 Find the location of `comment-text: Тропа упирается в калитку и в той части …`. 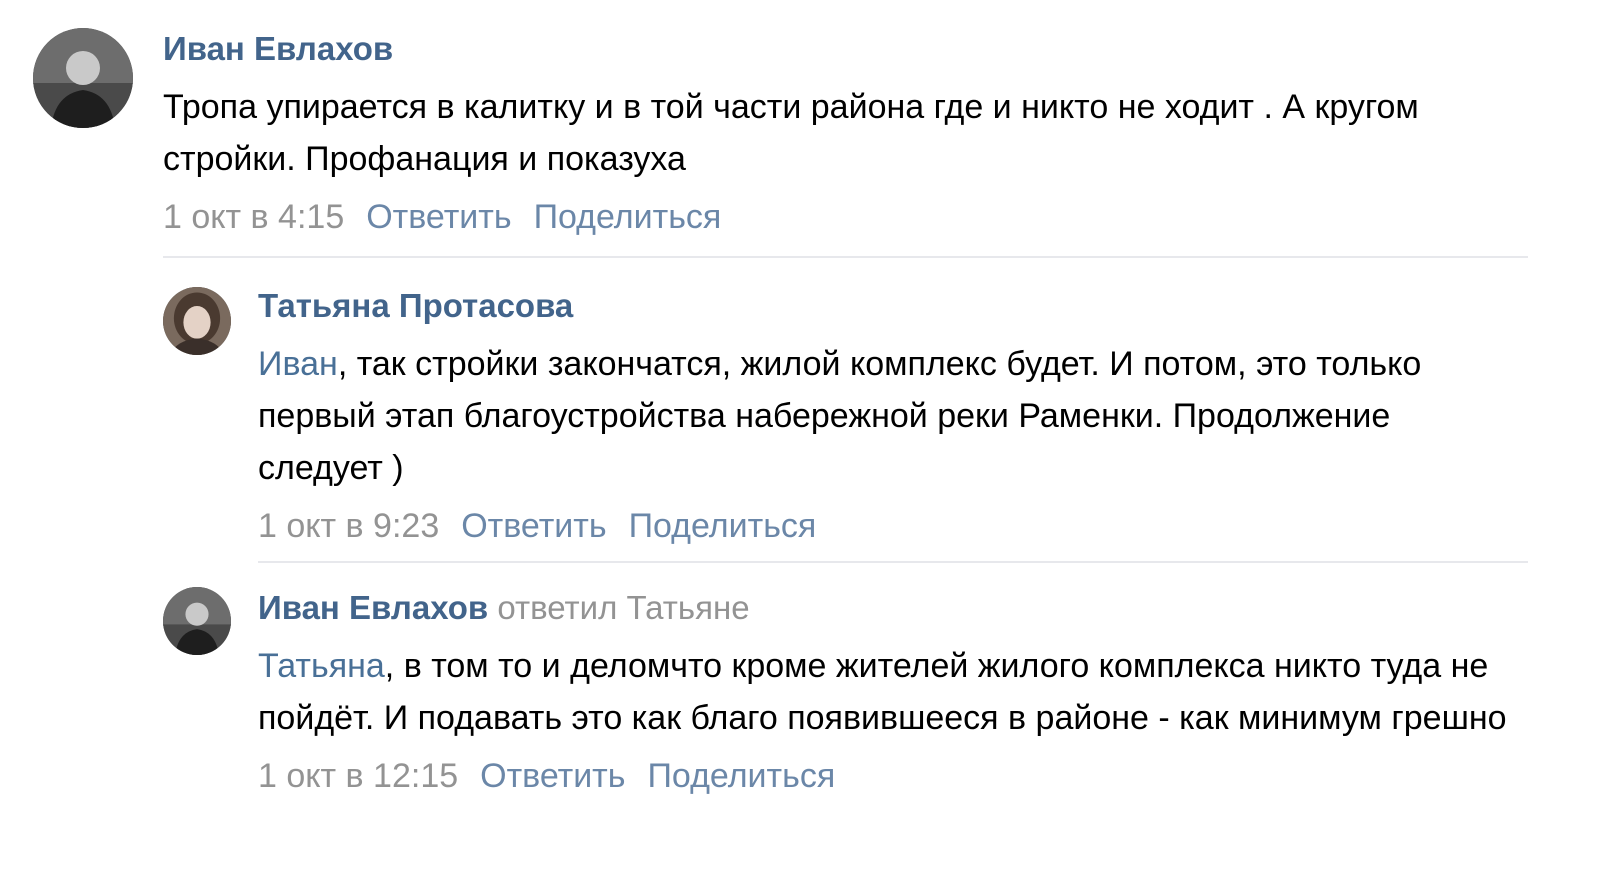

comment-text: Тропа упирается в калитку и в той части … is located at coordinates (791, 133).